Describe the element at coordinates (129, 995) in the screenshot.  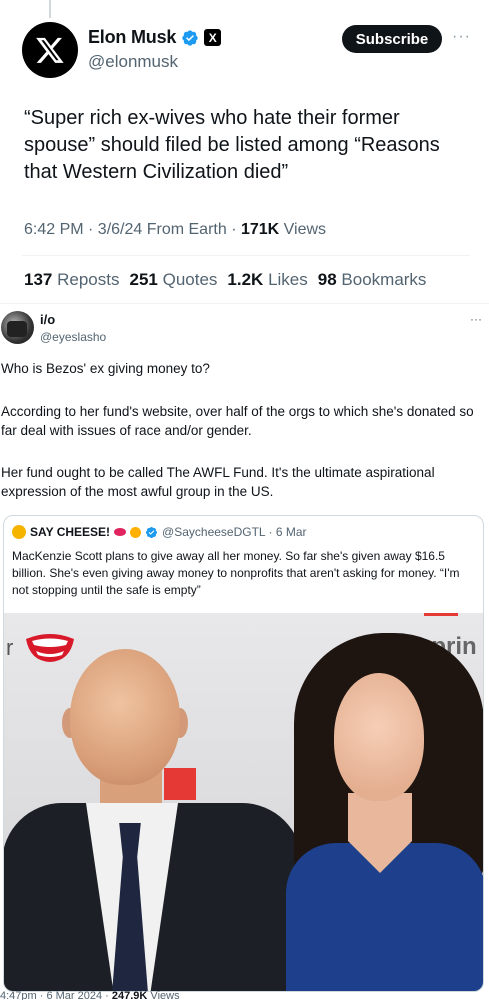
I see `reply-views-count: 247.9K` at that location.